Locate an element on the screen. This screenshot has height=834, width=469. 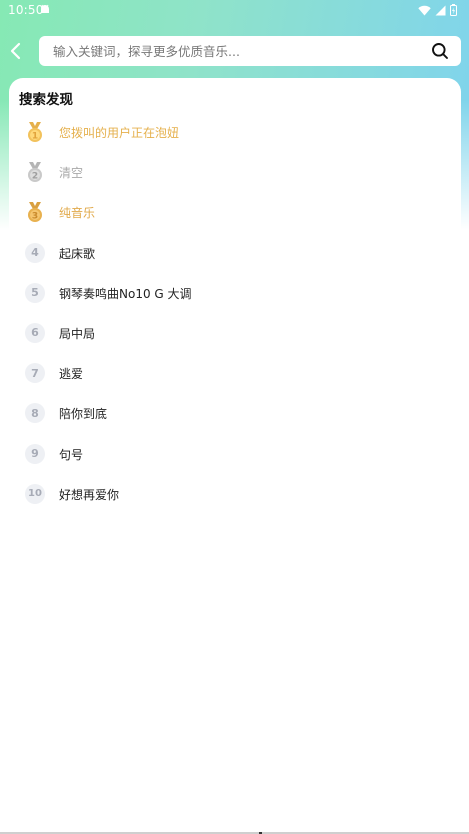
list-item: 8 陪你到底 is located at coordinates (235, 413).